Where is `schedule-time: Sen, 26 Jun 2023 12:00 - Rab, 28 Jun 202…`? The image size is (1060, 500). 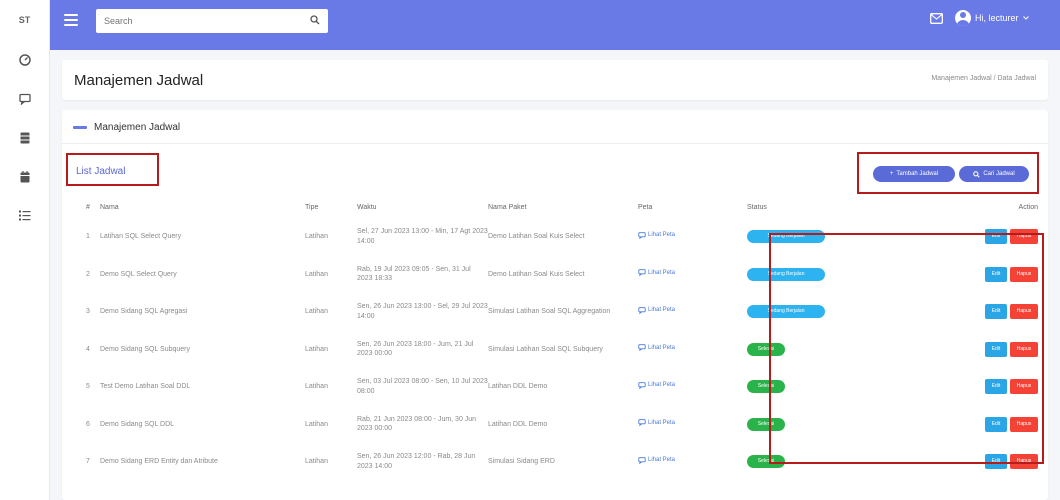
schedule-time: Sen, 26 Jun 2023 12:00 - Rab, 28 Jun 202… is located at coordinates (416, 461).